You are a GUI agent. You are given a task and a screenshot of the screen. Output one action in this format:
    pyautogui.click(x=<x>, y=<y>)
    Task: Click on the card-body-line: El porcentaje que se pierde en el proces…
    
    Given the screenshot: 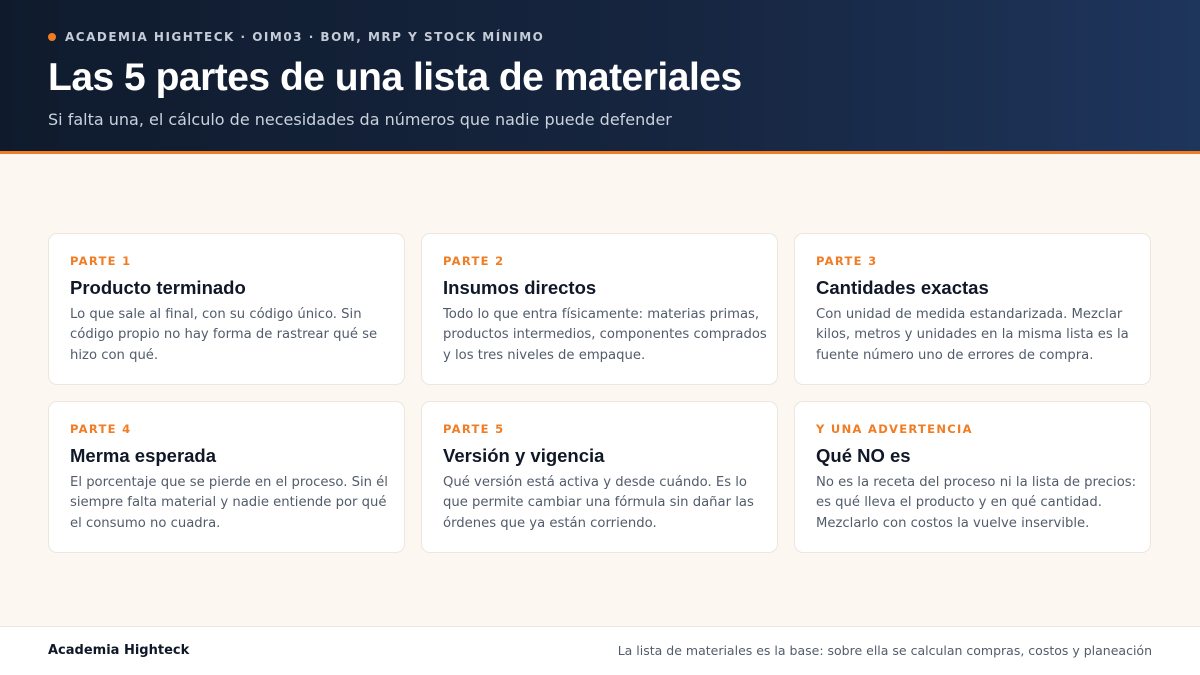 What is the action you would take?
    pyautogui.click(x=229, y=482)
    